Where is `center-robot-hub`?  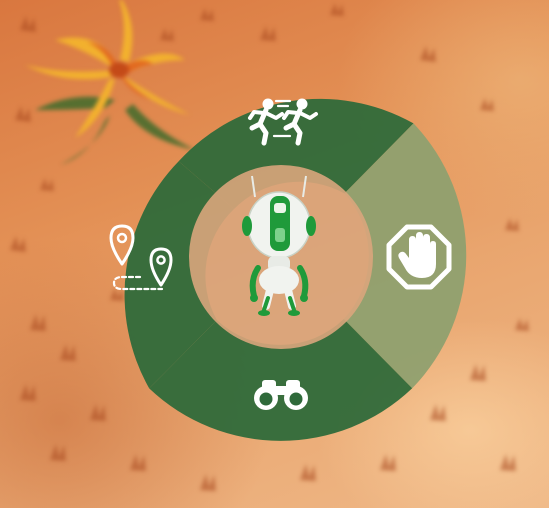 center-robot-hub is located at coordinates (281, 257).